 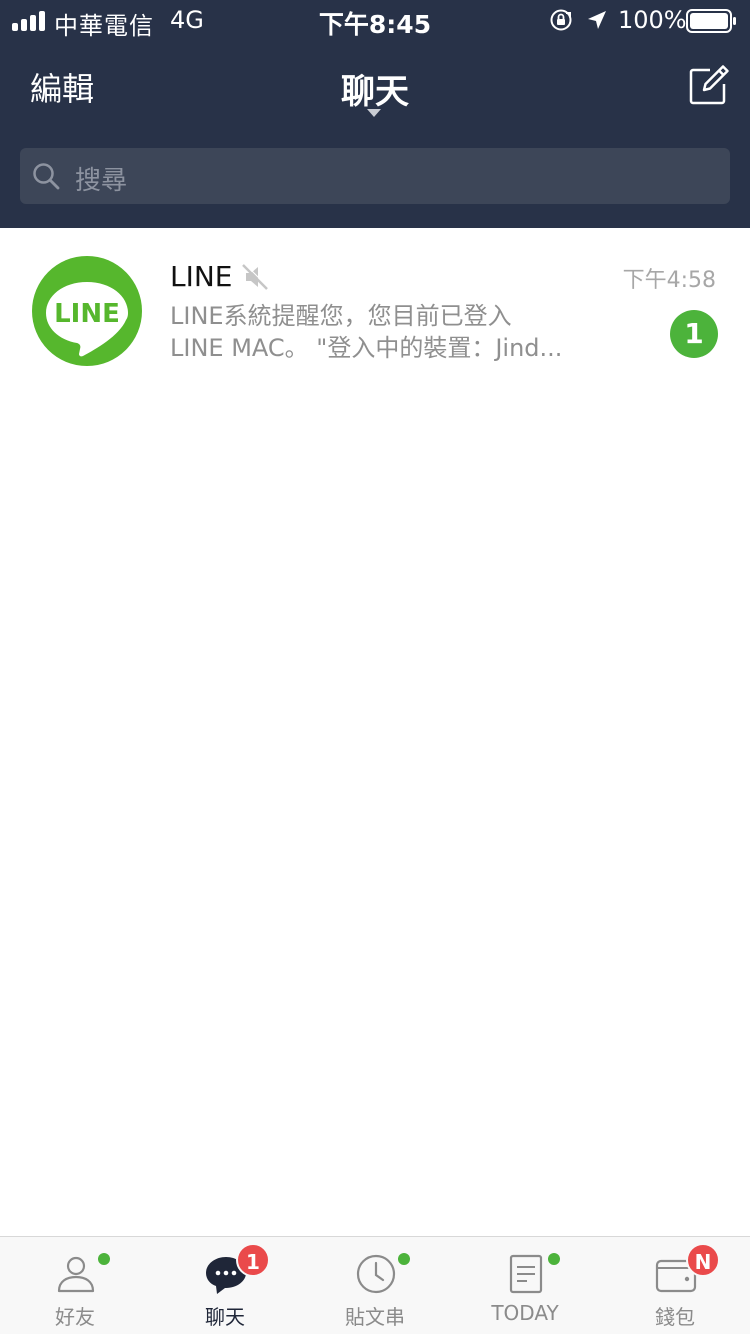 I want to click on tab-timeline: 貼文串, so click(x=375, y=1285).